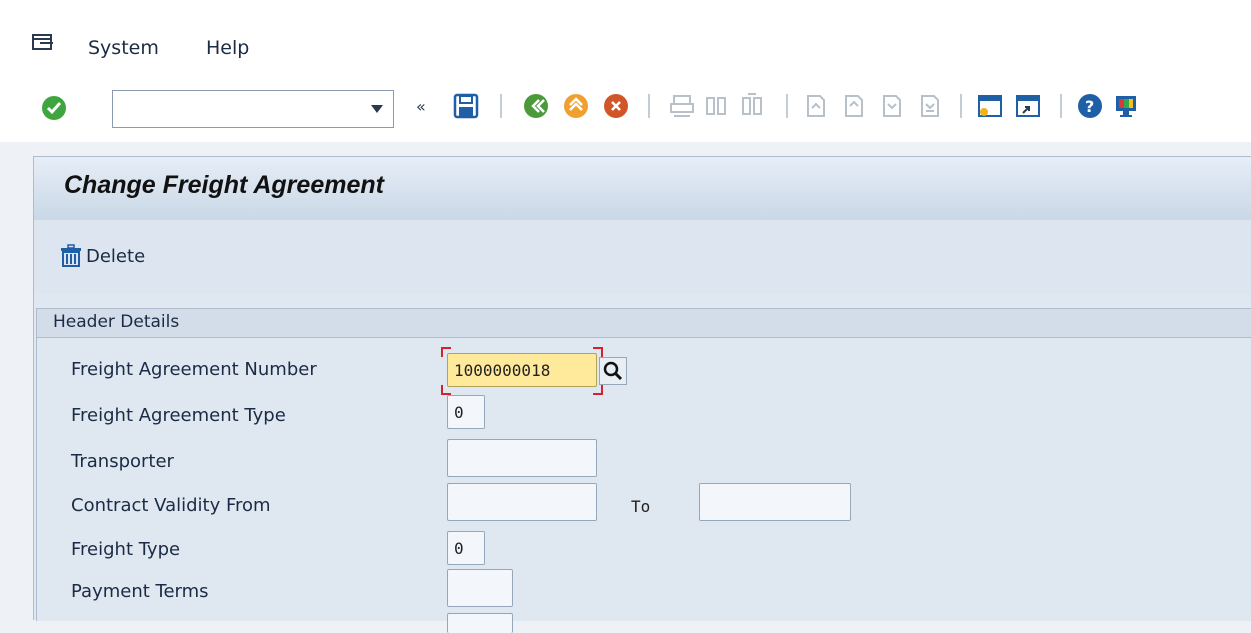  Describe the element at coordinates (854, 106) in the screenshot. I see `previous-page-icon` at that location.